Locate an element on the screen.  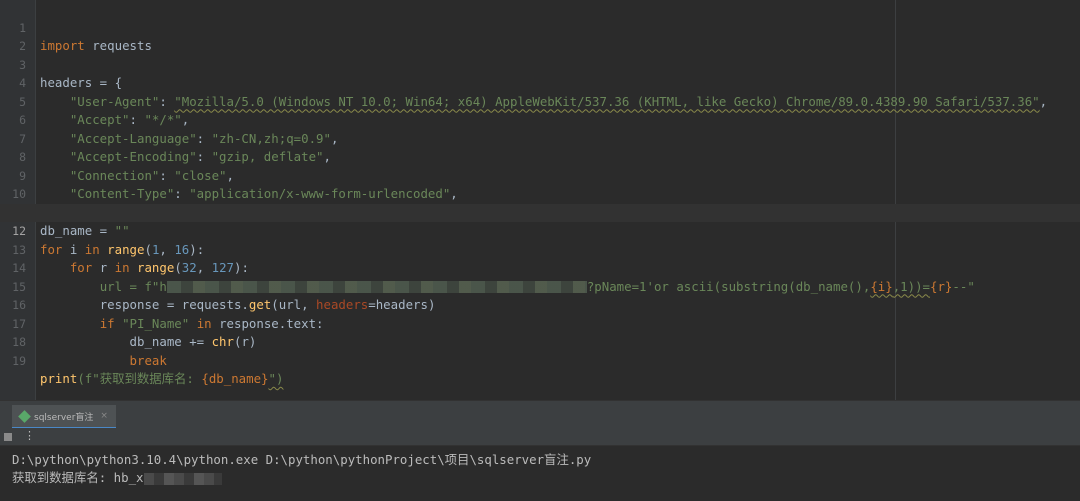
code-line-1: 1 import requests is located at coordinates (540, 27).